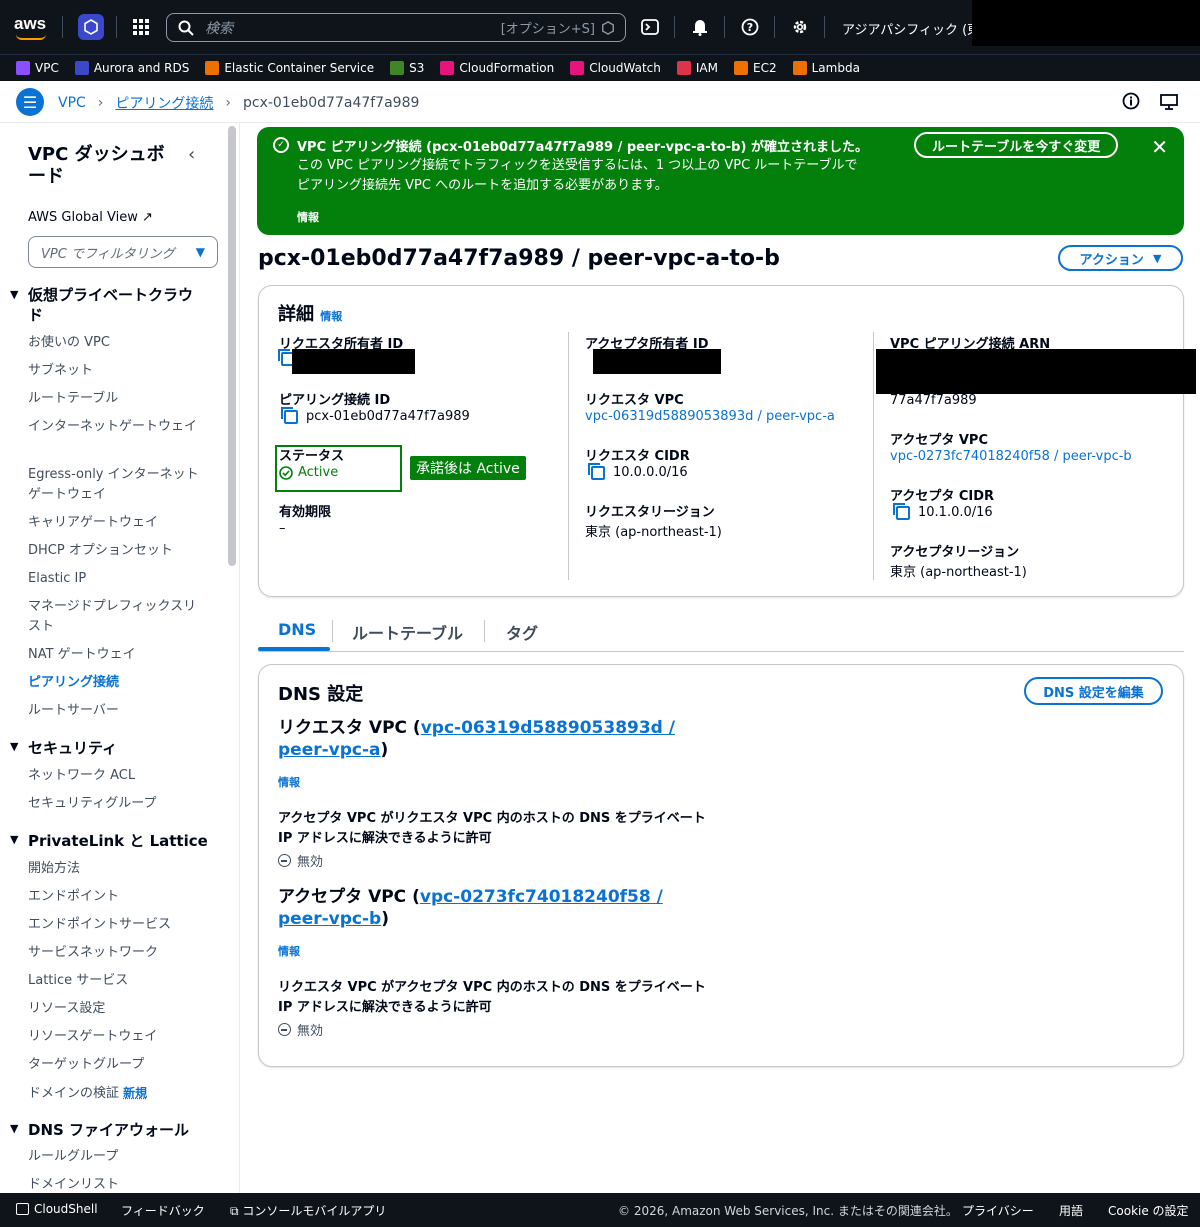 This screenshot has height=1227, width=1200. What do you see at coordinates (118, 804) in the screenshot?
I see `sidebar-item-security-groups: セキュリティグループ` at bounding box center [118, 804].